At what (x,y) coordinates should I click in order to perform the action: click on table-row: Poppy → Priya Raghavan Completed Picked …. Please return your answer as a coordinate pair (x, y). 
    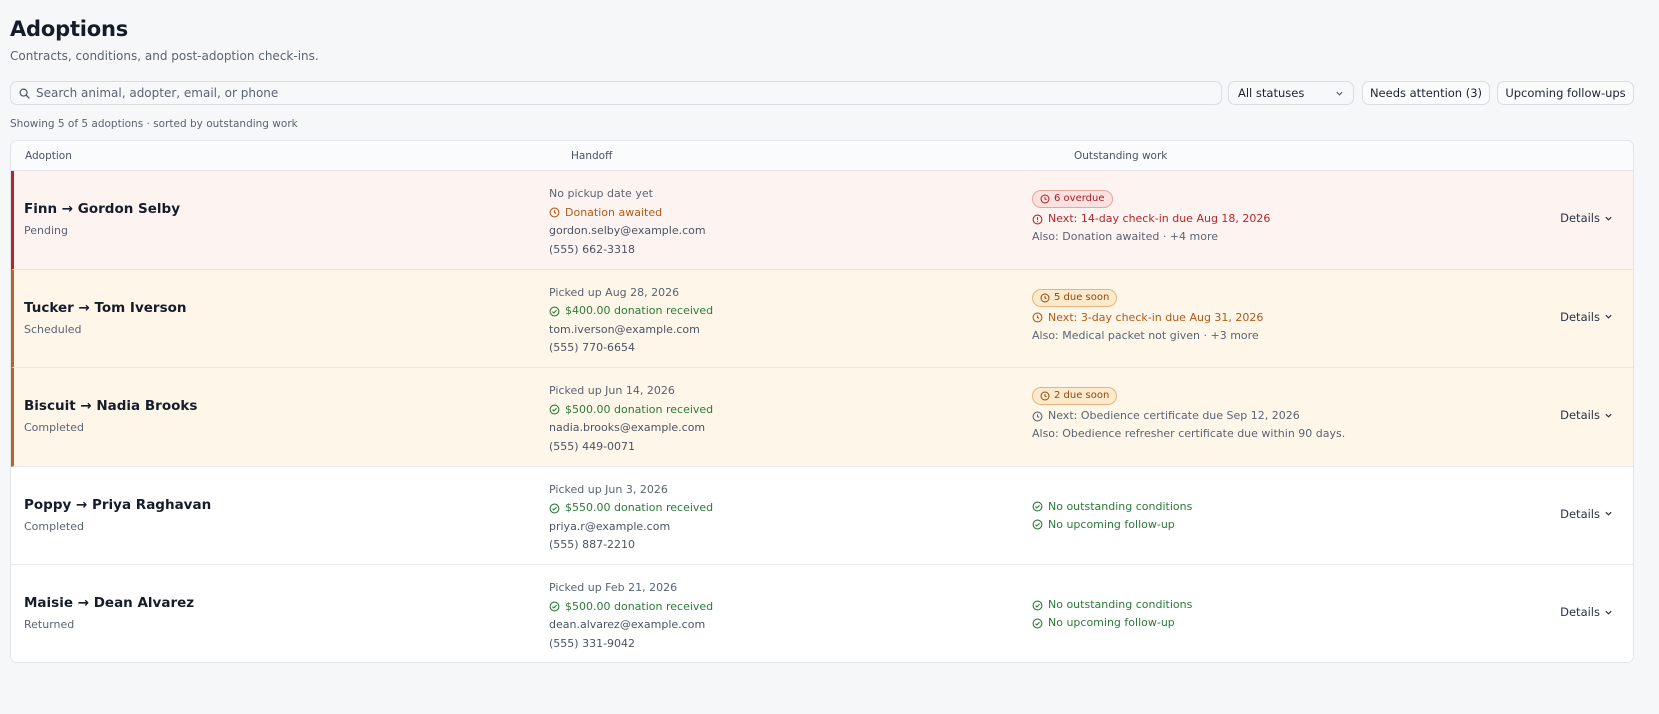
    Looking at the image, I should click on (822, 515).